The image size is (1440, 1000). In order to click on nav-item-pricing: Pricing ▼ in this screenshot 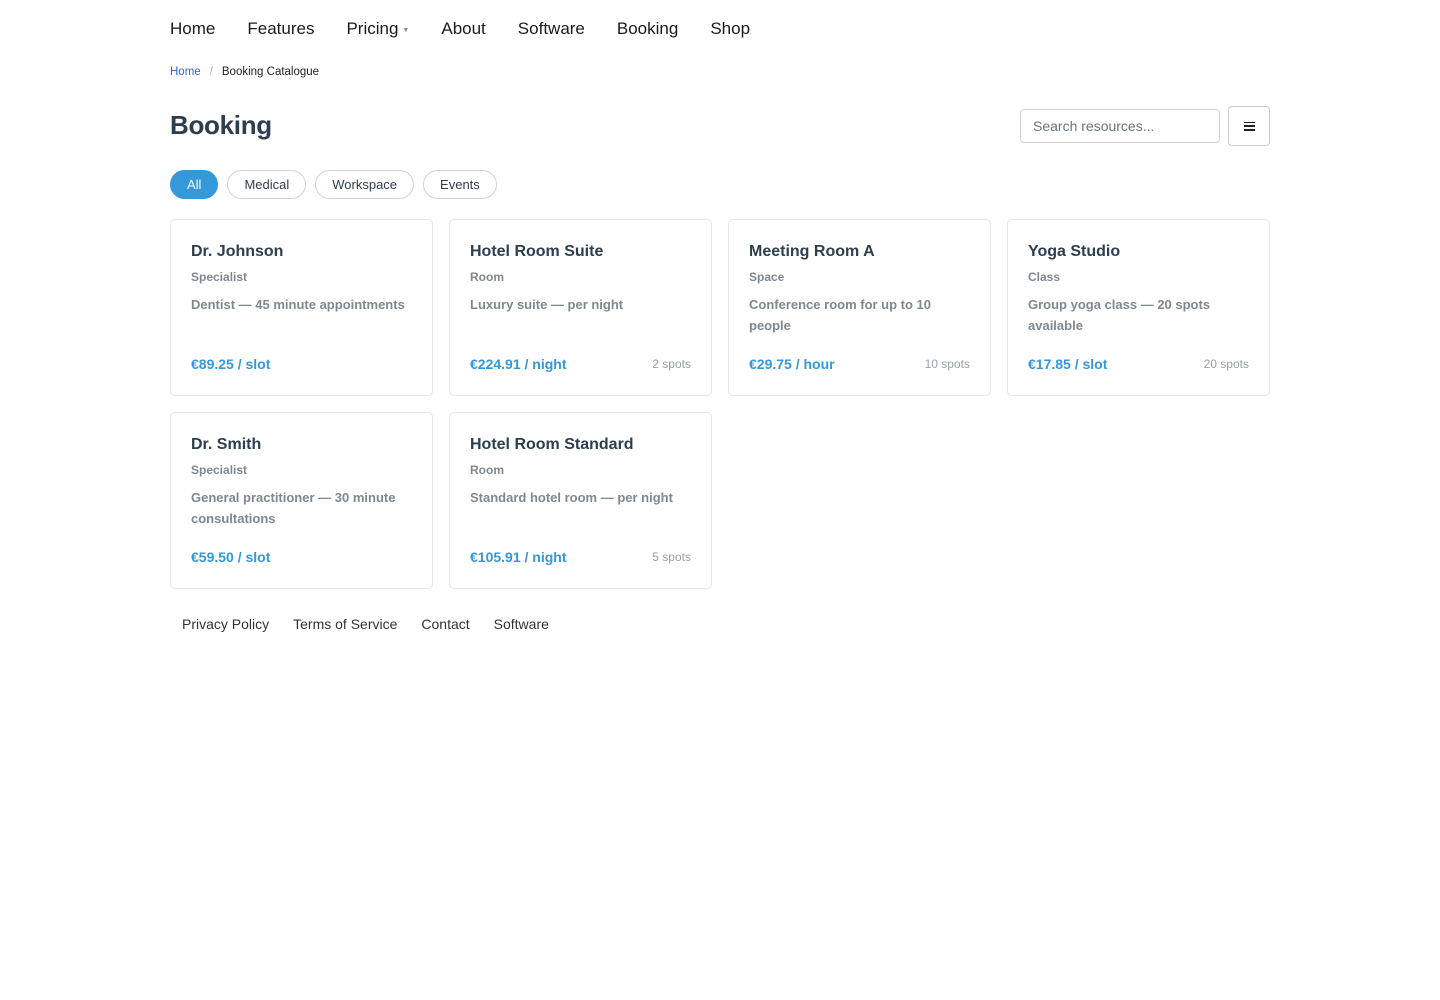, I will do `click(377, 29)`.